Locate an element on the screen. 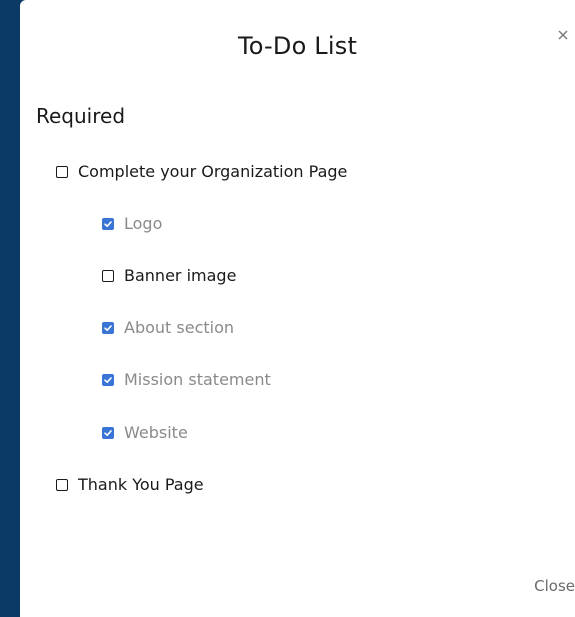 This screenshot has width=575, height=617. todo-item-logo: Logo is located at coordinates (132, 223).